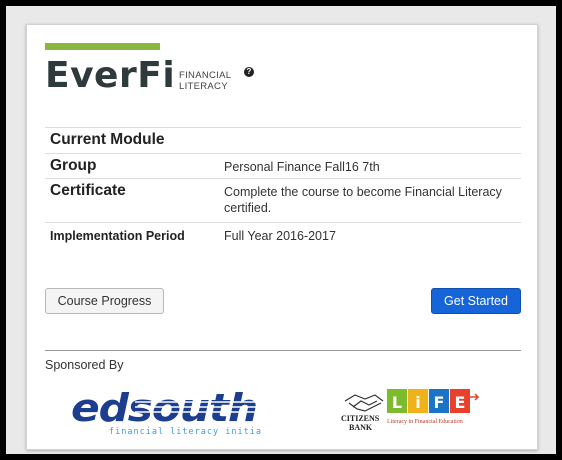  What do you see at coordinates (397, 402) in the screenshot?
I see `life-letter-l: L` at bounding box center [397, 402].